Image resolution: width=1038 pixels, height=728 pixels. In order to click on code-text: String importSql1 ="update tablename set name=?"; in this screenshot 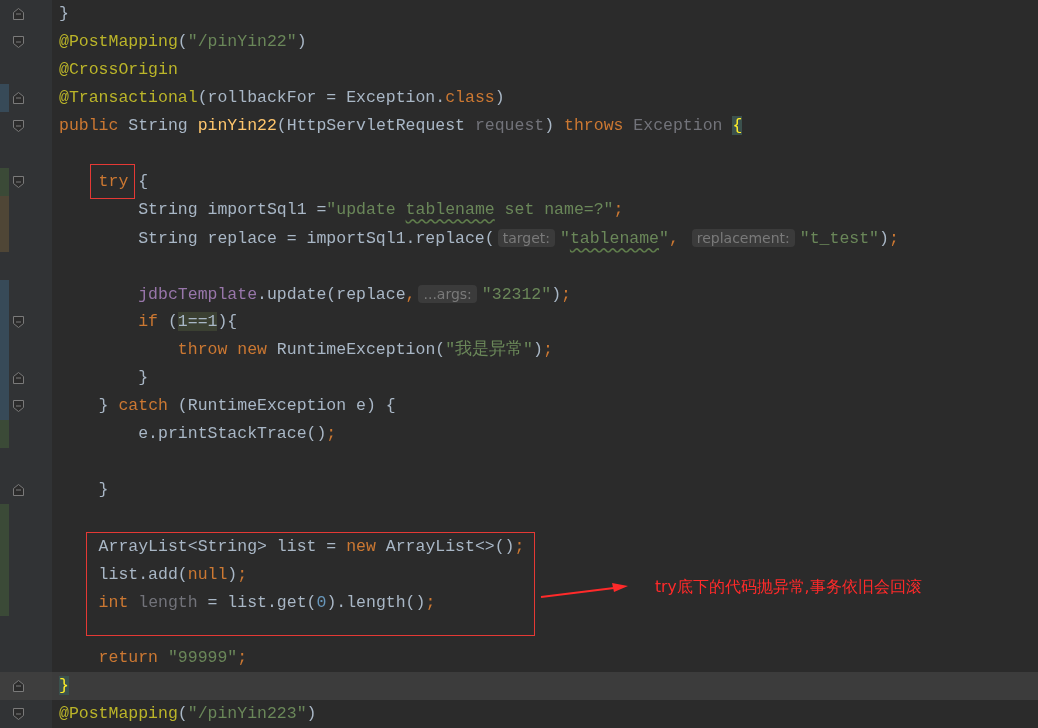, I will do `click(381, 209)`.